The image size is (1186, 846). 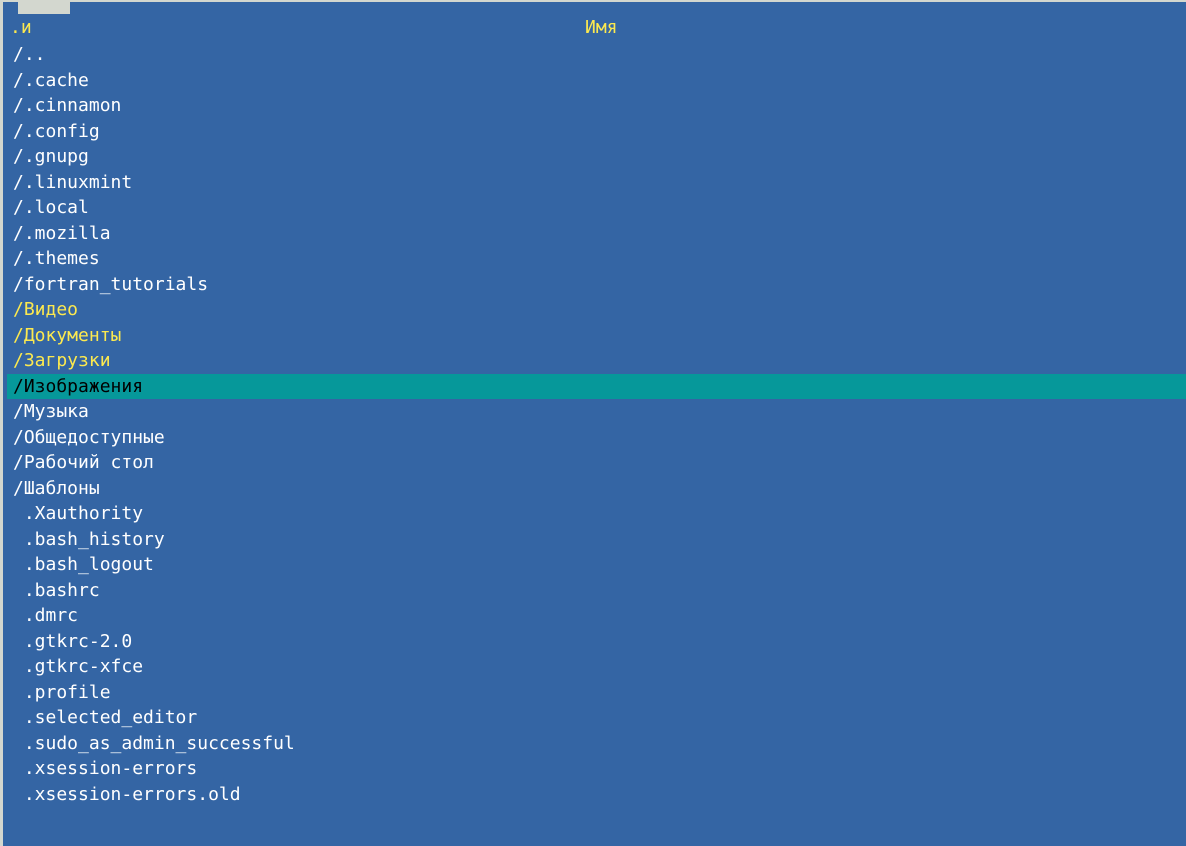 I want to click on file-row: .selected_editor, so click(x=598, y=718).